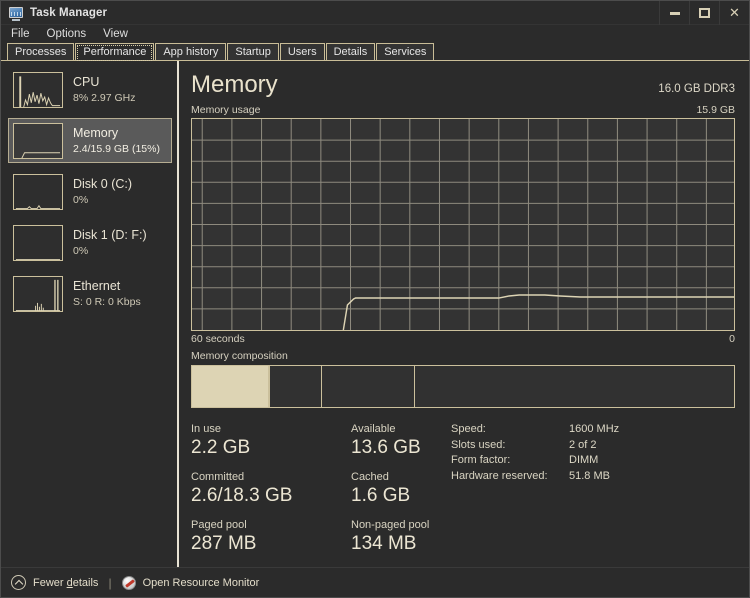 The width and height of the screenshot is (750, 598). Describe the element at coordinates (18, 582) in the screenshot. I see `chevron-up-icon` at that location.